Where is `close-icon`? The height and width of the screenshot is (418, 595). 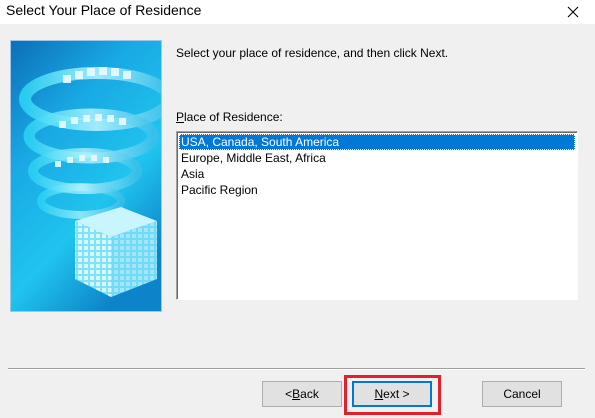
close-icon is located at coordinates (573, 12).